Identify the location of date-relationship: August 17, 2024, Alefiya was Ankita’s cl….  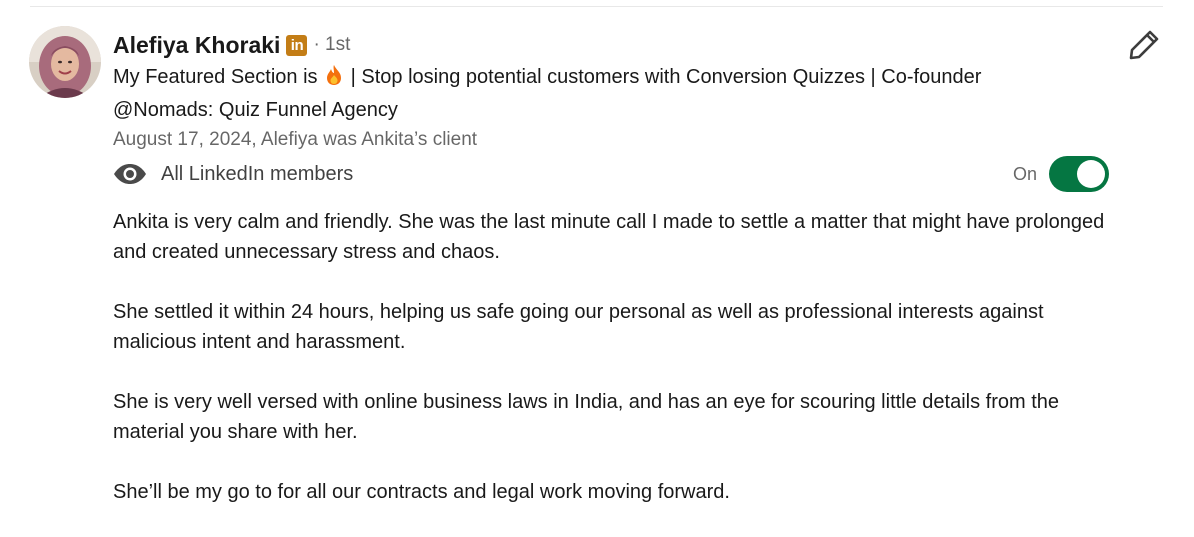
(295, 139).